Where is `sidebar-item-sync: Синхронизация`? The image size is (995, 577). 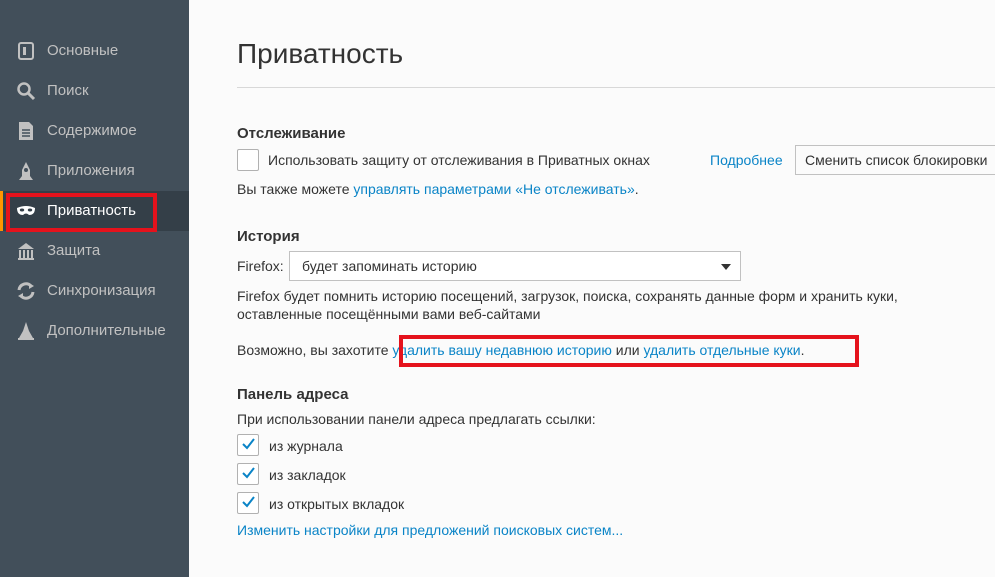 sidebar-item-sync: Синхронизация is located at coordinates (94, 291).